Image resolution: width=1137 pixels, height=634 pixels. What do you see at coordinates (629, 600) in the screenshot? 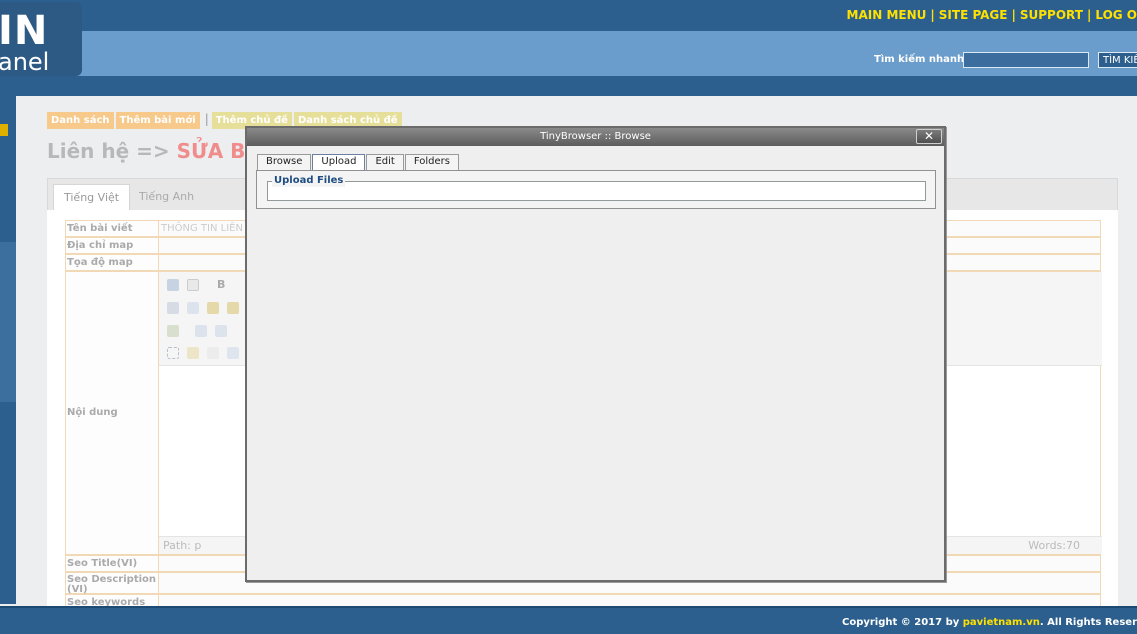
I see `seo-keywords-field` at bounding box center [629, 600].